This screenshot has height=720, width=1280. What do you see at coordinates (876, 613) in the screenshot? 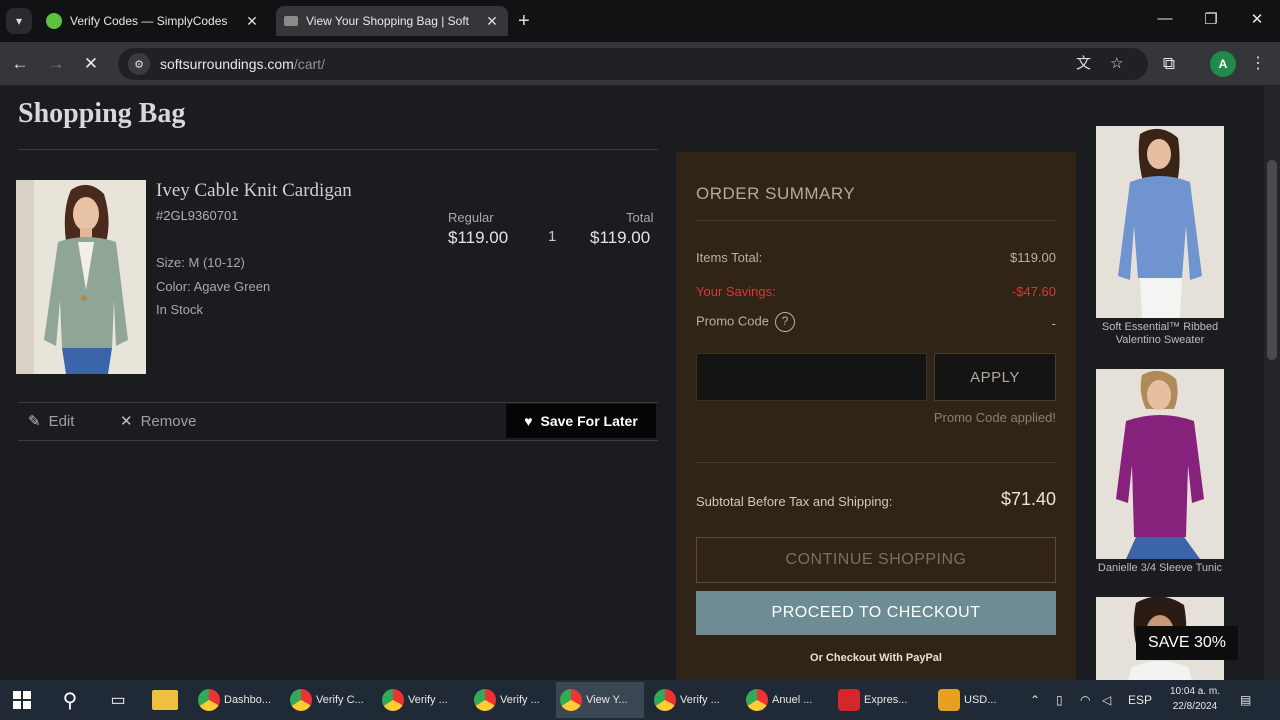
I see `proceed-to-checkout-button: PROCEED TO CHECKOUT` at bounding box center [876, 613].